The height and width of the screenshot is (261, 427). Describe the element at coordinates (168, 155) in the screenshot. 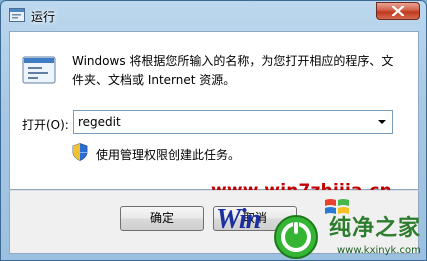

I see `admin-note: 使用管理权限创建此任务。` at that location.